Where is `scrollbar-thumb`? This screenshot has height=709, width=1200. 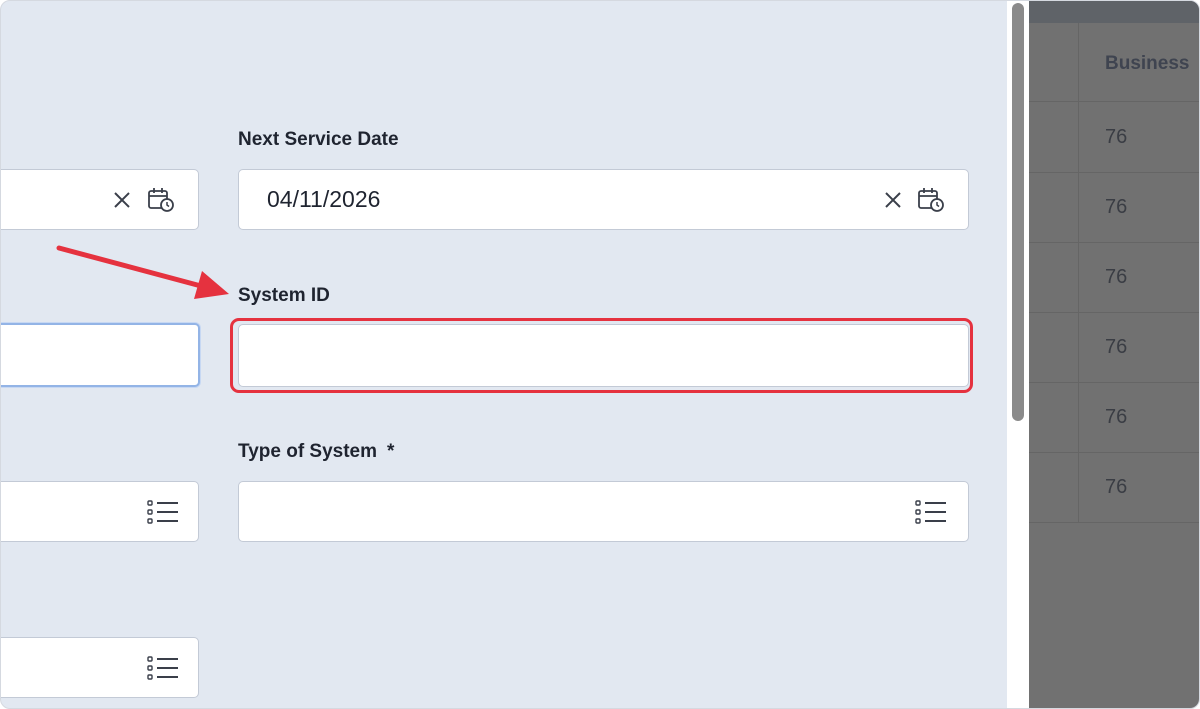 scrollbar-thumb is located at coordinates (1018, 212).